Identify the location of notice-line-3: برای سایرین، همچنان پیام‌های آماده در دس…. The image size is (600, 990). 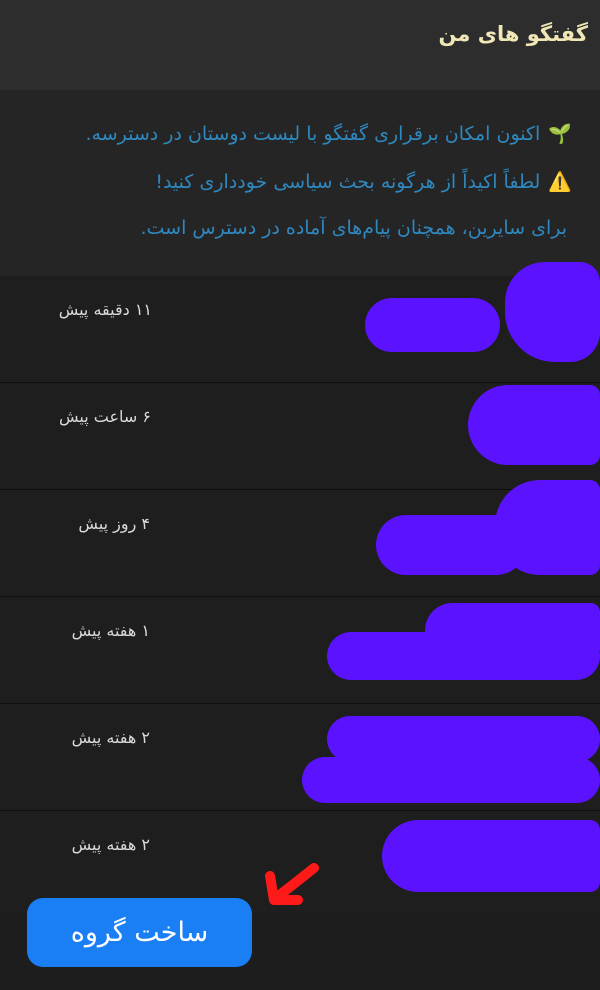
(353, 228).